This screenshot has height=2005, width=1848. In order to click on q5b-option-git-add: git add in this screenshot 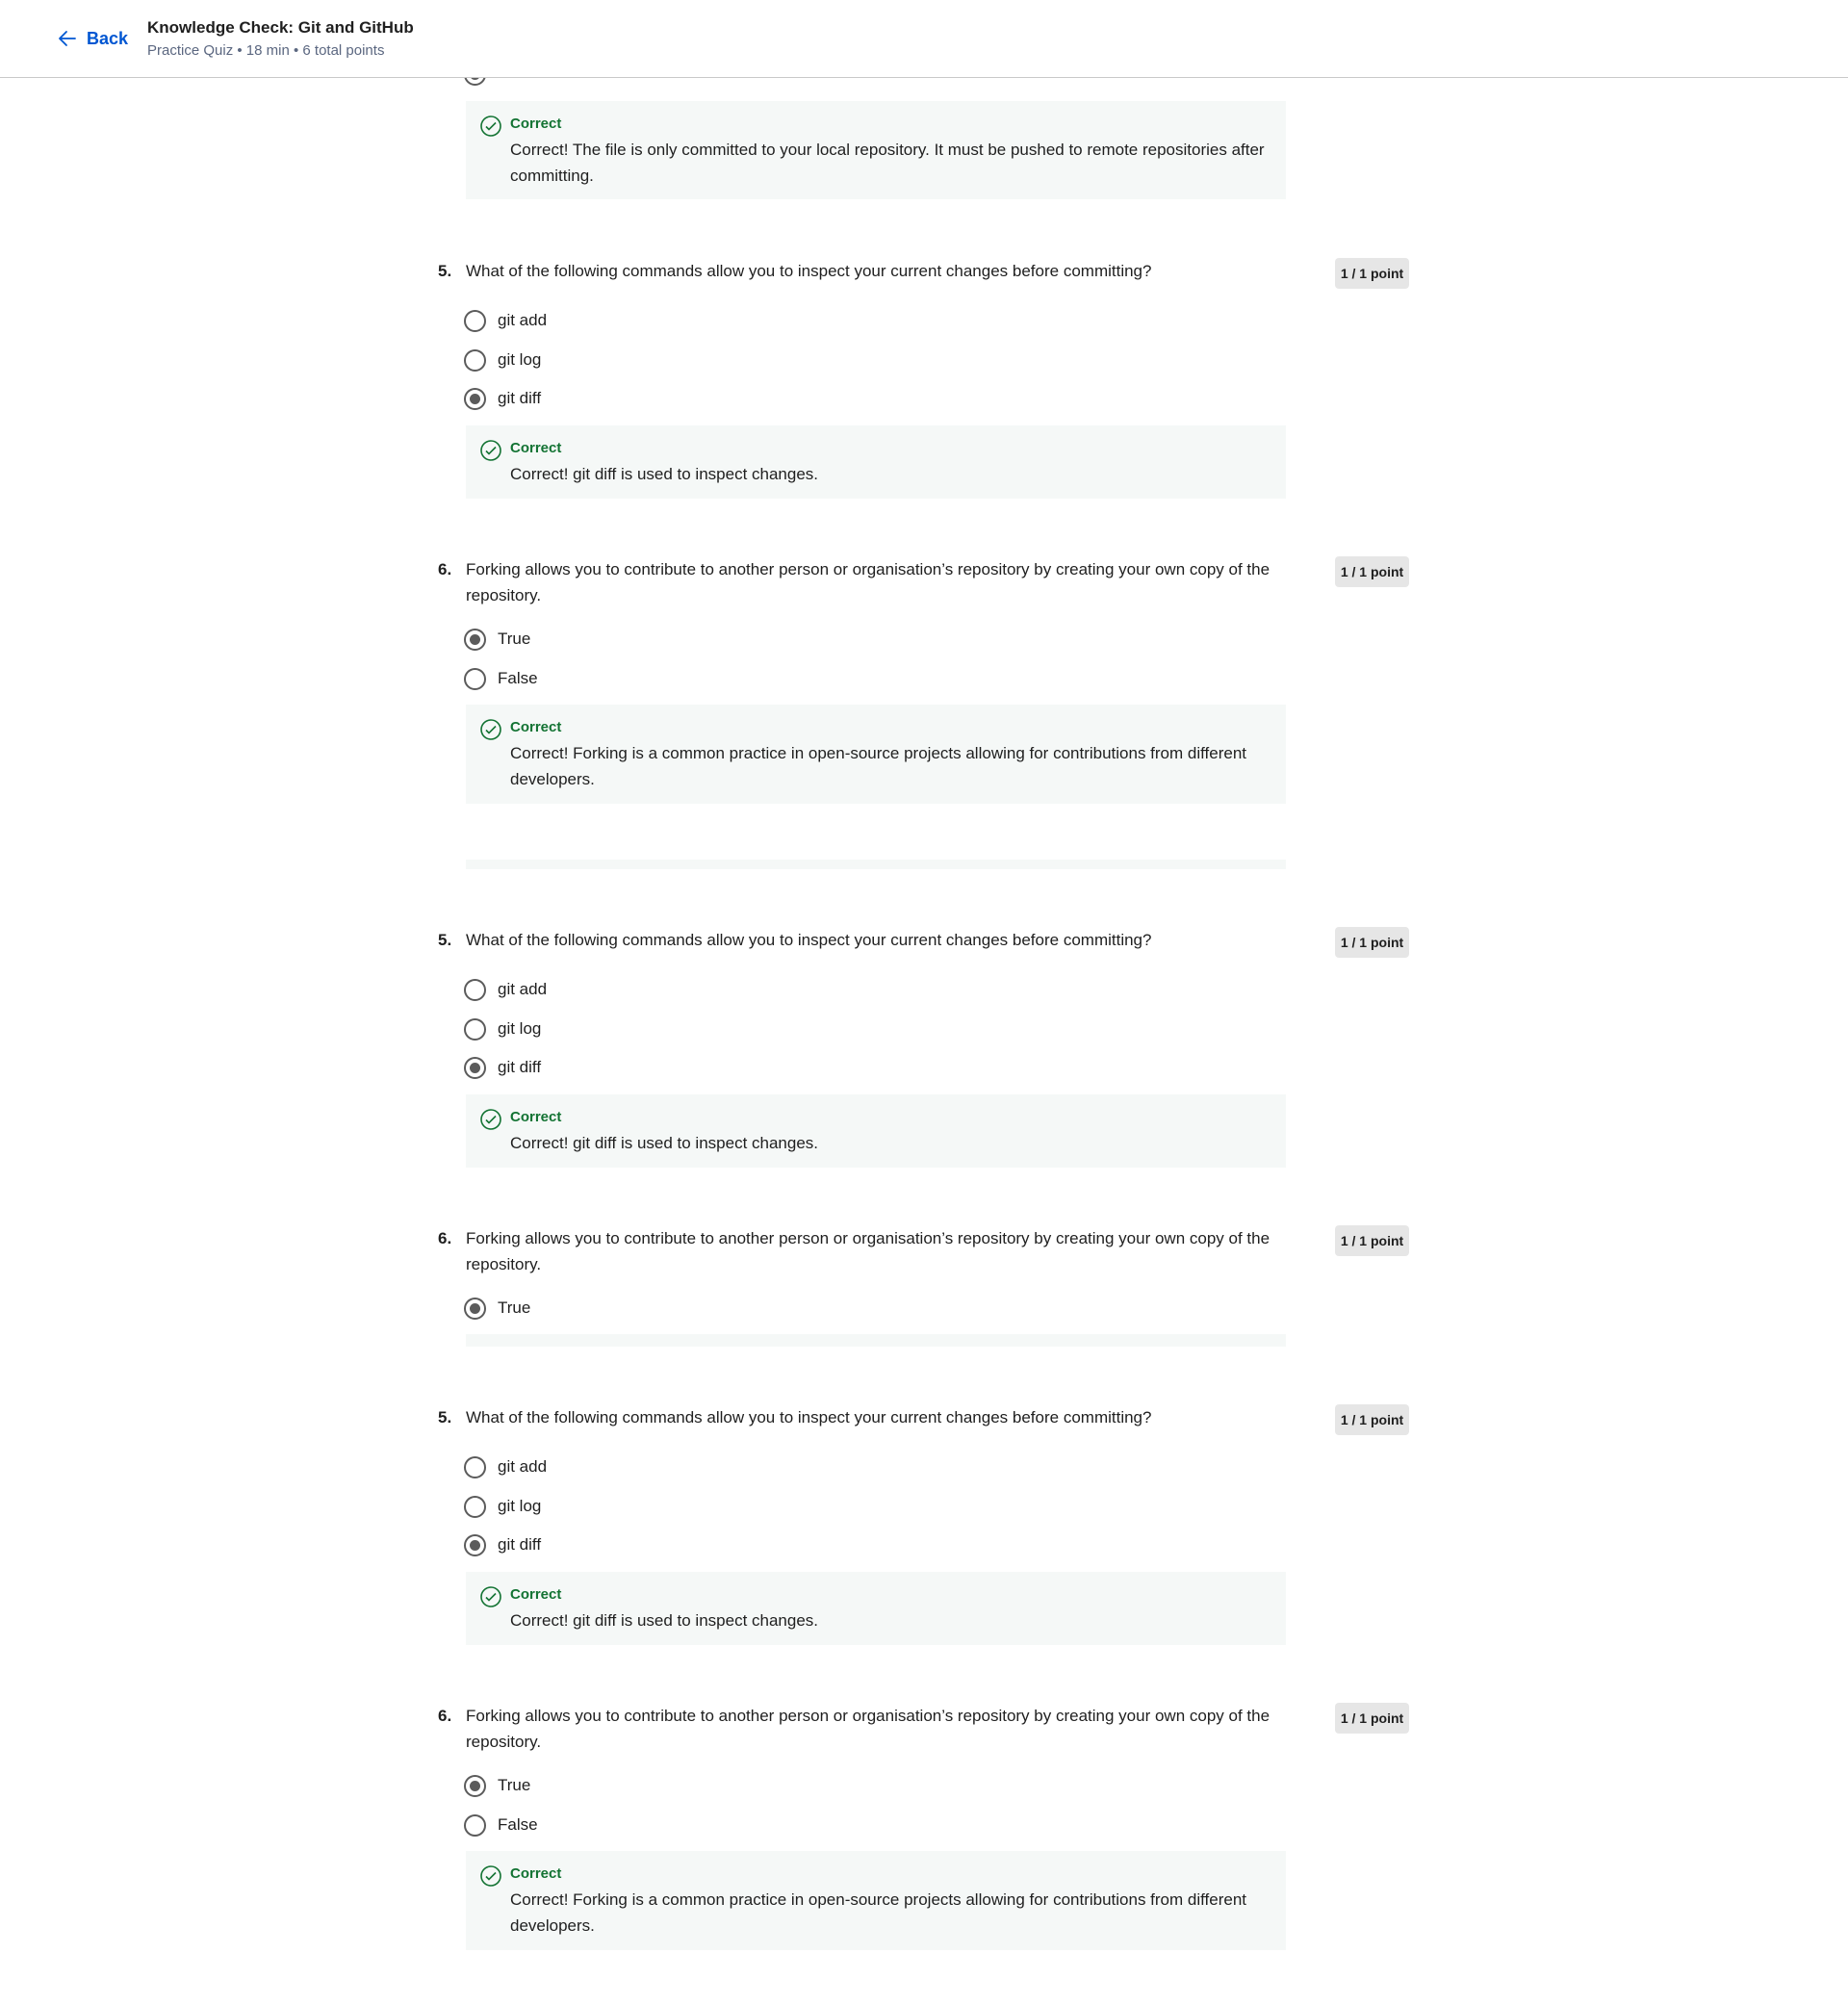, I will do `click(505, 989)`.